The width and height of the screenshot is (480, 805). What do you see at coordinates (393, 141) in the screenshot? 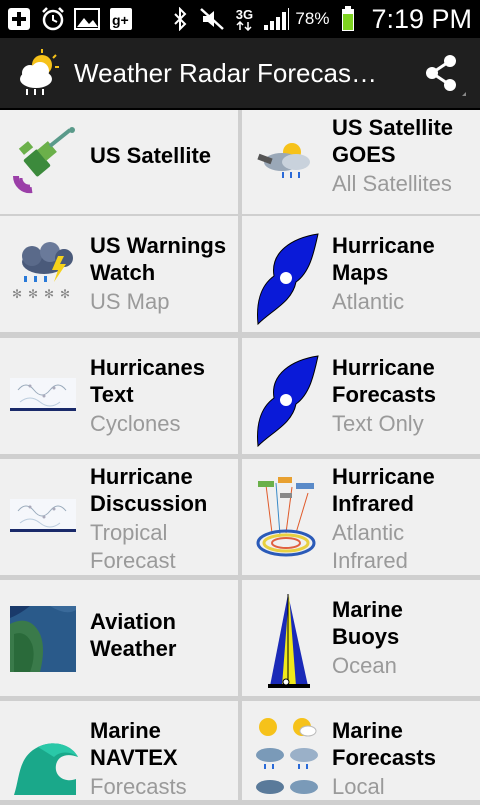
I see `tile-title: US Satellite GOES` at bounding box center [393, 141].